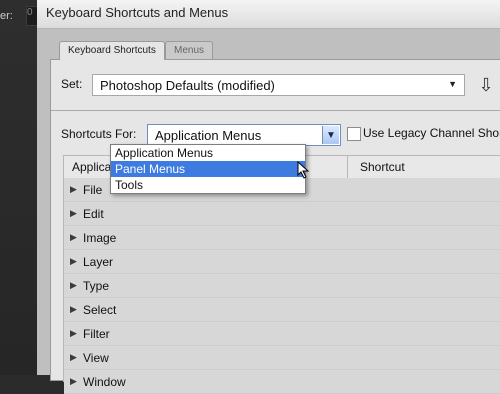 The width and height of the screenshot is (500, 394). What do you see at coordinates (187, 85) in the screenshot?
I see `set-value: Photoshop Defaults (modified)` at bounding box center [187, 85].